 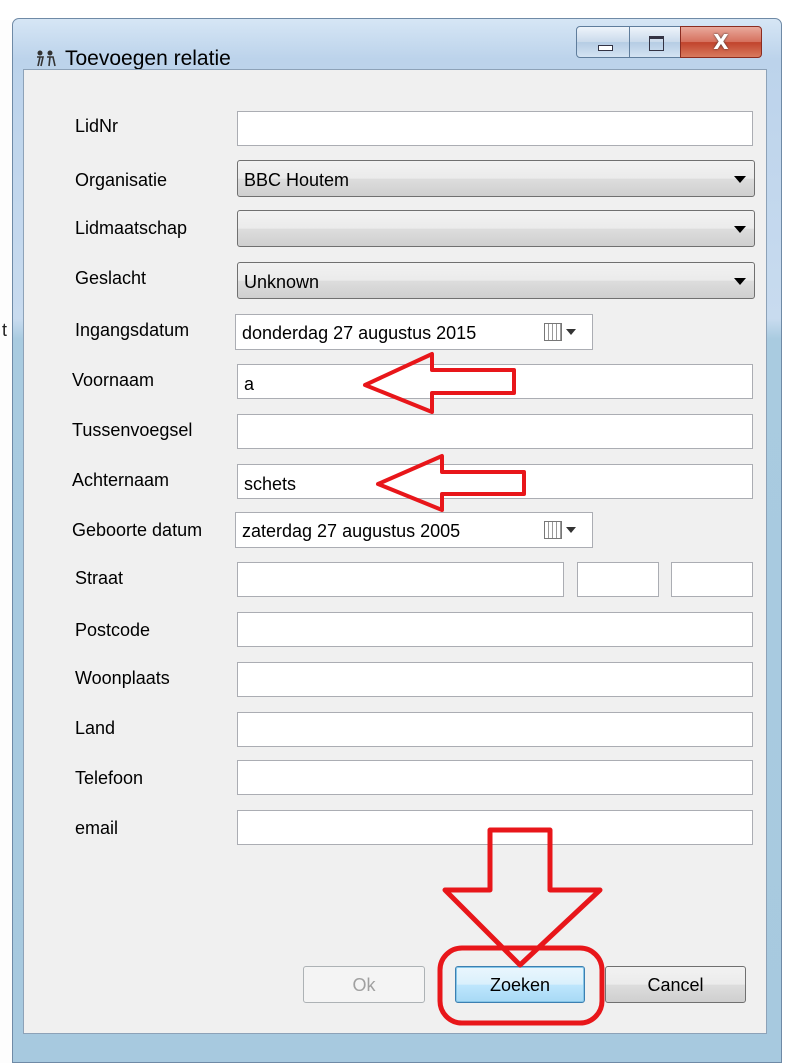 I want to click on woonplaats-input, so click(x=495, y=679).